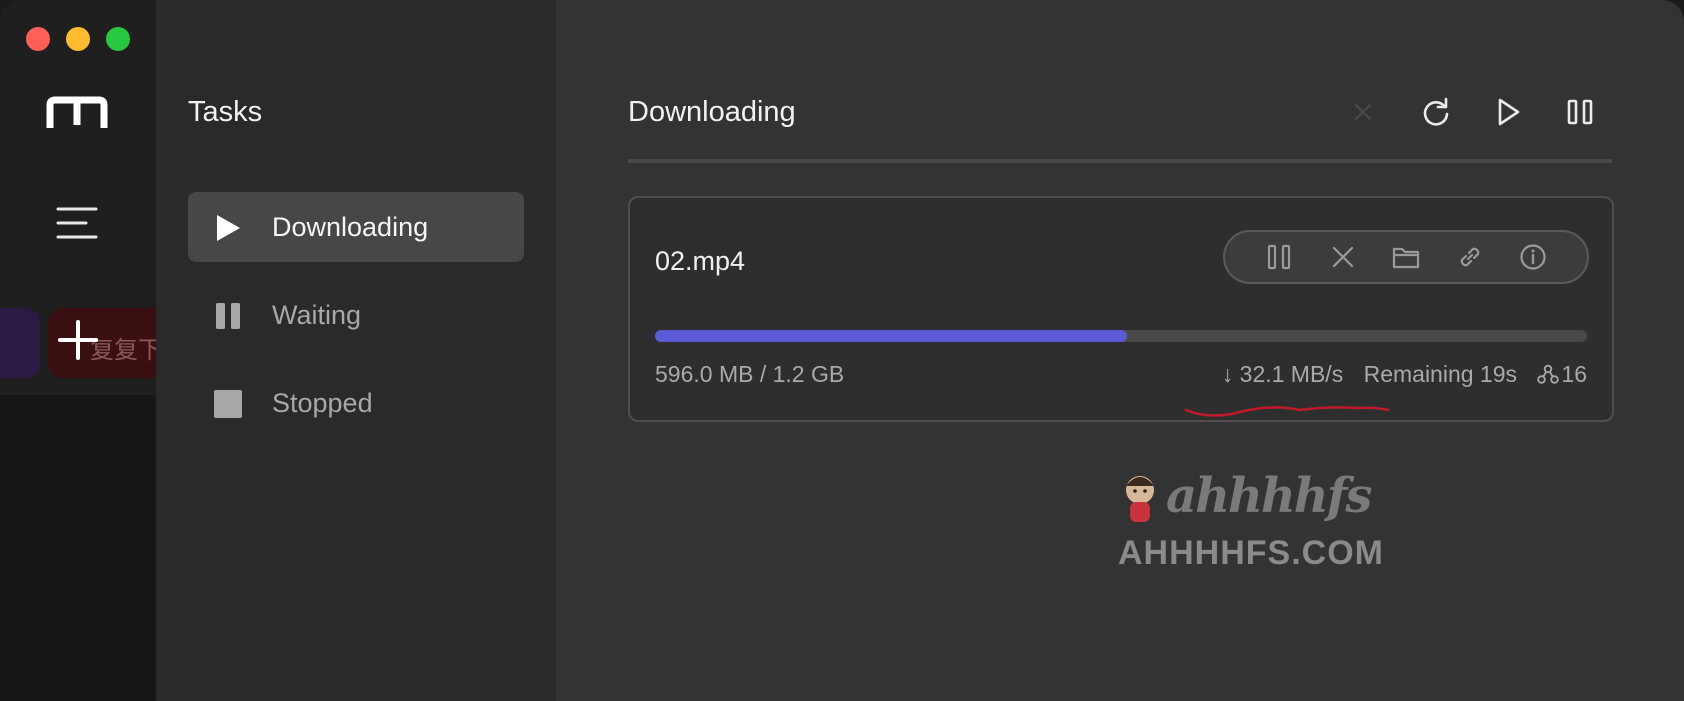 The height and width of the screenshot is (701, 1684). What do you see at coordinates (1440, 374) in the screenshot?
I see `task-remaining: Remaining 19s` at bounding box center [1440, 374].